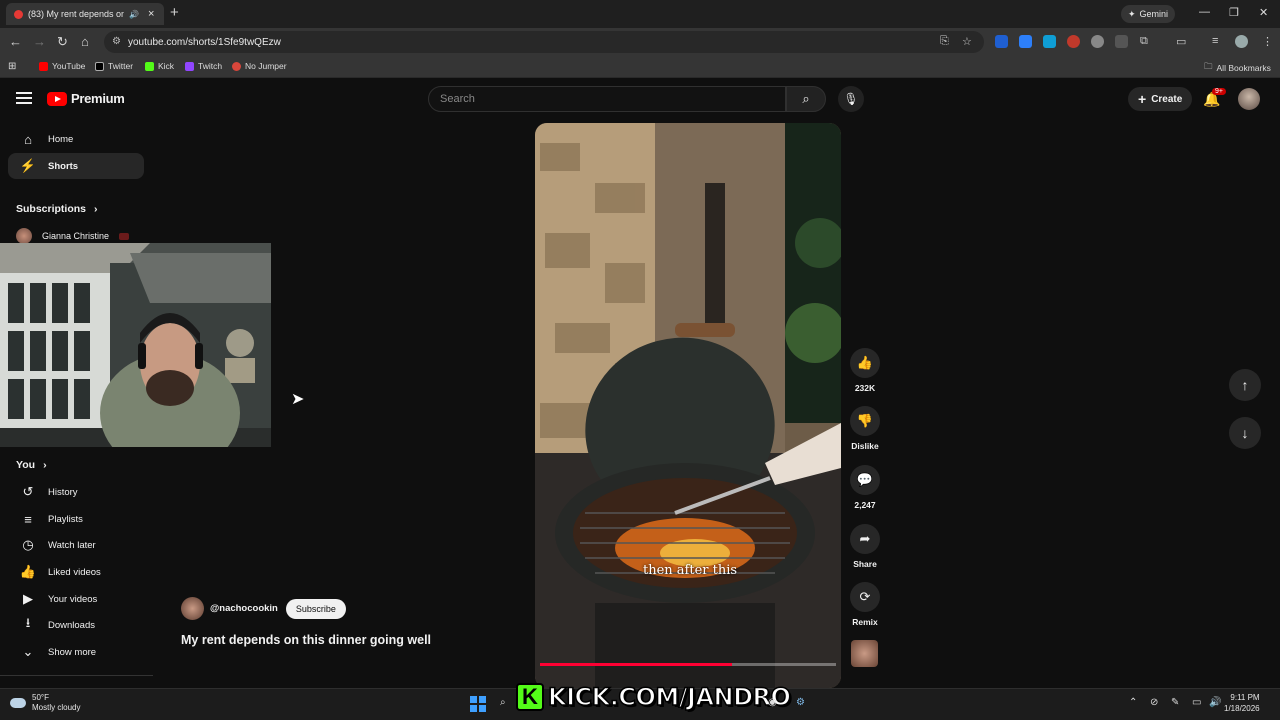 This screenshot has height=720, width=1280. What do you see at coordinates (159, 66) in the screenshot?
I see `bookmark-kick: Kick` at bounding box center [159, 66].